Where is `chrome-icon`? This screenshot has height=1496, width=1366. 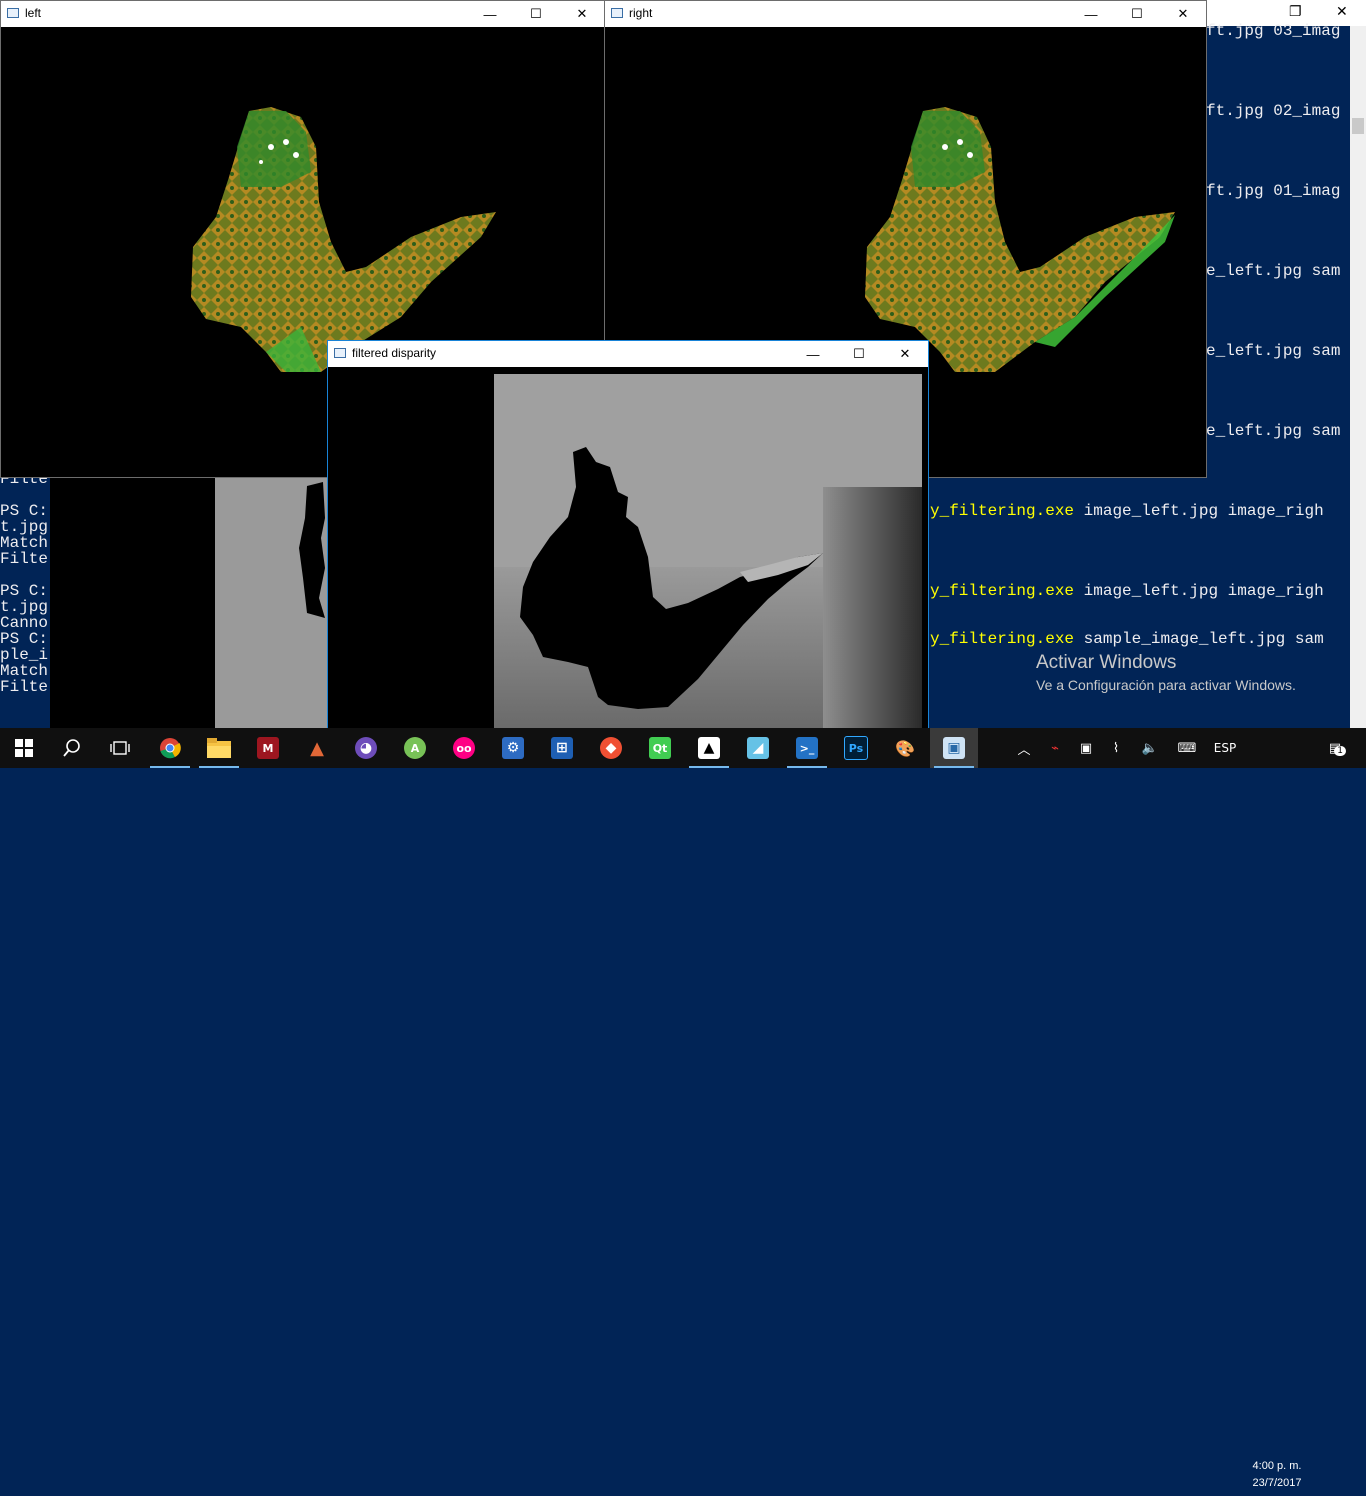 chrome-icon is located at coordinates (170, 748).